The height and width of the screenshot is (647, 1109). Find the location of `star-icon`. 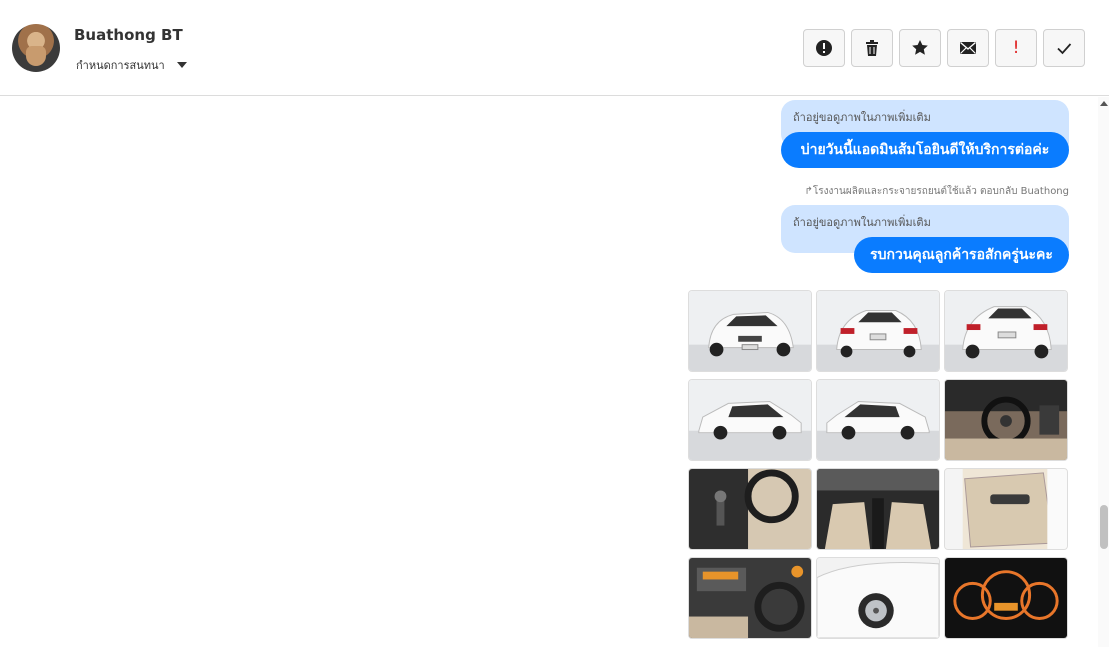

star-icon is located at coordinates (920, 47).